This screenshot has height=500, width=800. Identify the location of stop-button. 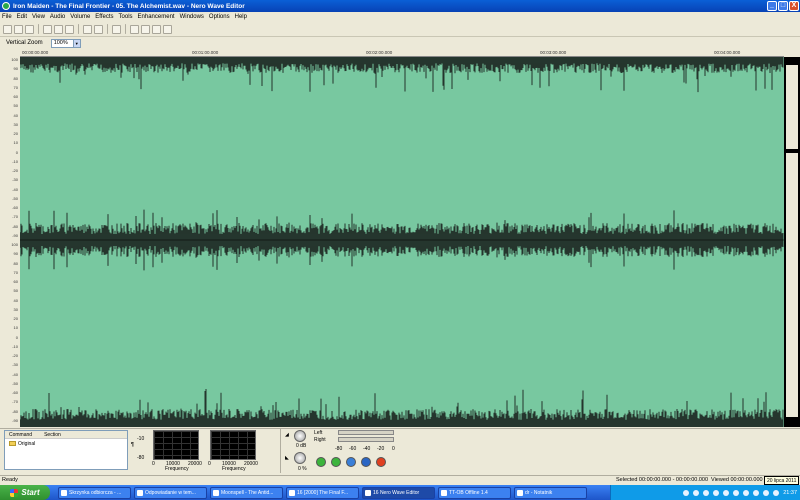
(366, 462).